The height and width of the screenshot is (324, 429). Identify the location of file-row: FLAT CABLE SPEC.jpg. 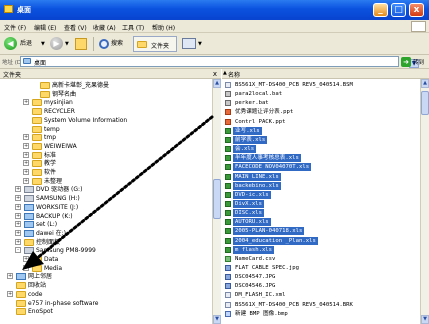
(321, 268).